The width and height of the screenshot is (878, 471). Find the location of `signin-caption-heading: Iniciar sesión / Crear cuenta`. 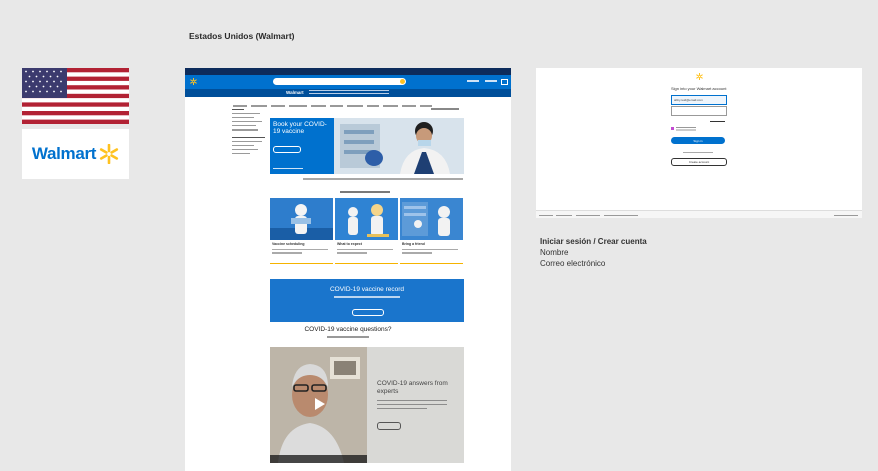

signin-caption-heading: Iniciar sesión / Crear cuenta is located at coordinates (593, 241).